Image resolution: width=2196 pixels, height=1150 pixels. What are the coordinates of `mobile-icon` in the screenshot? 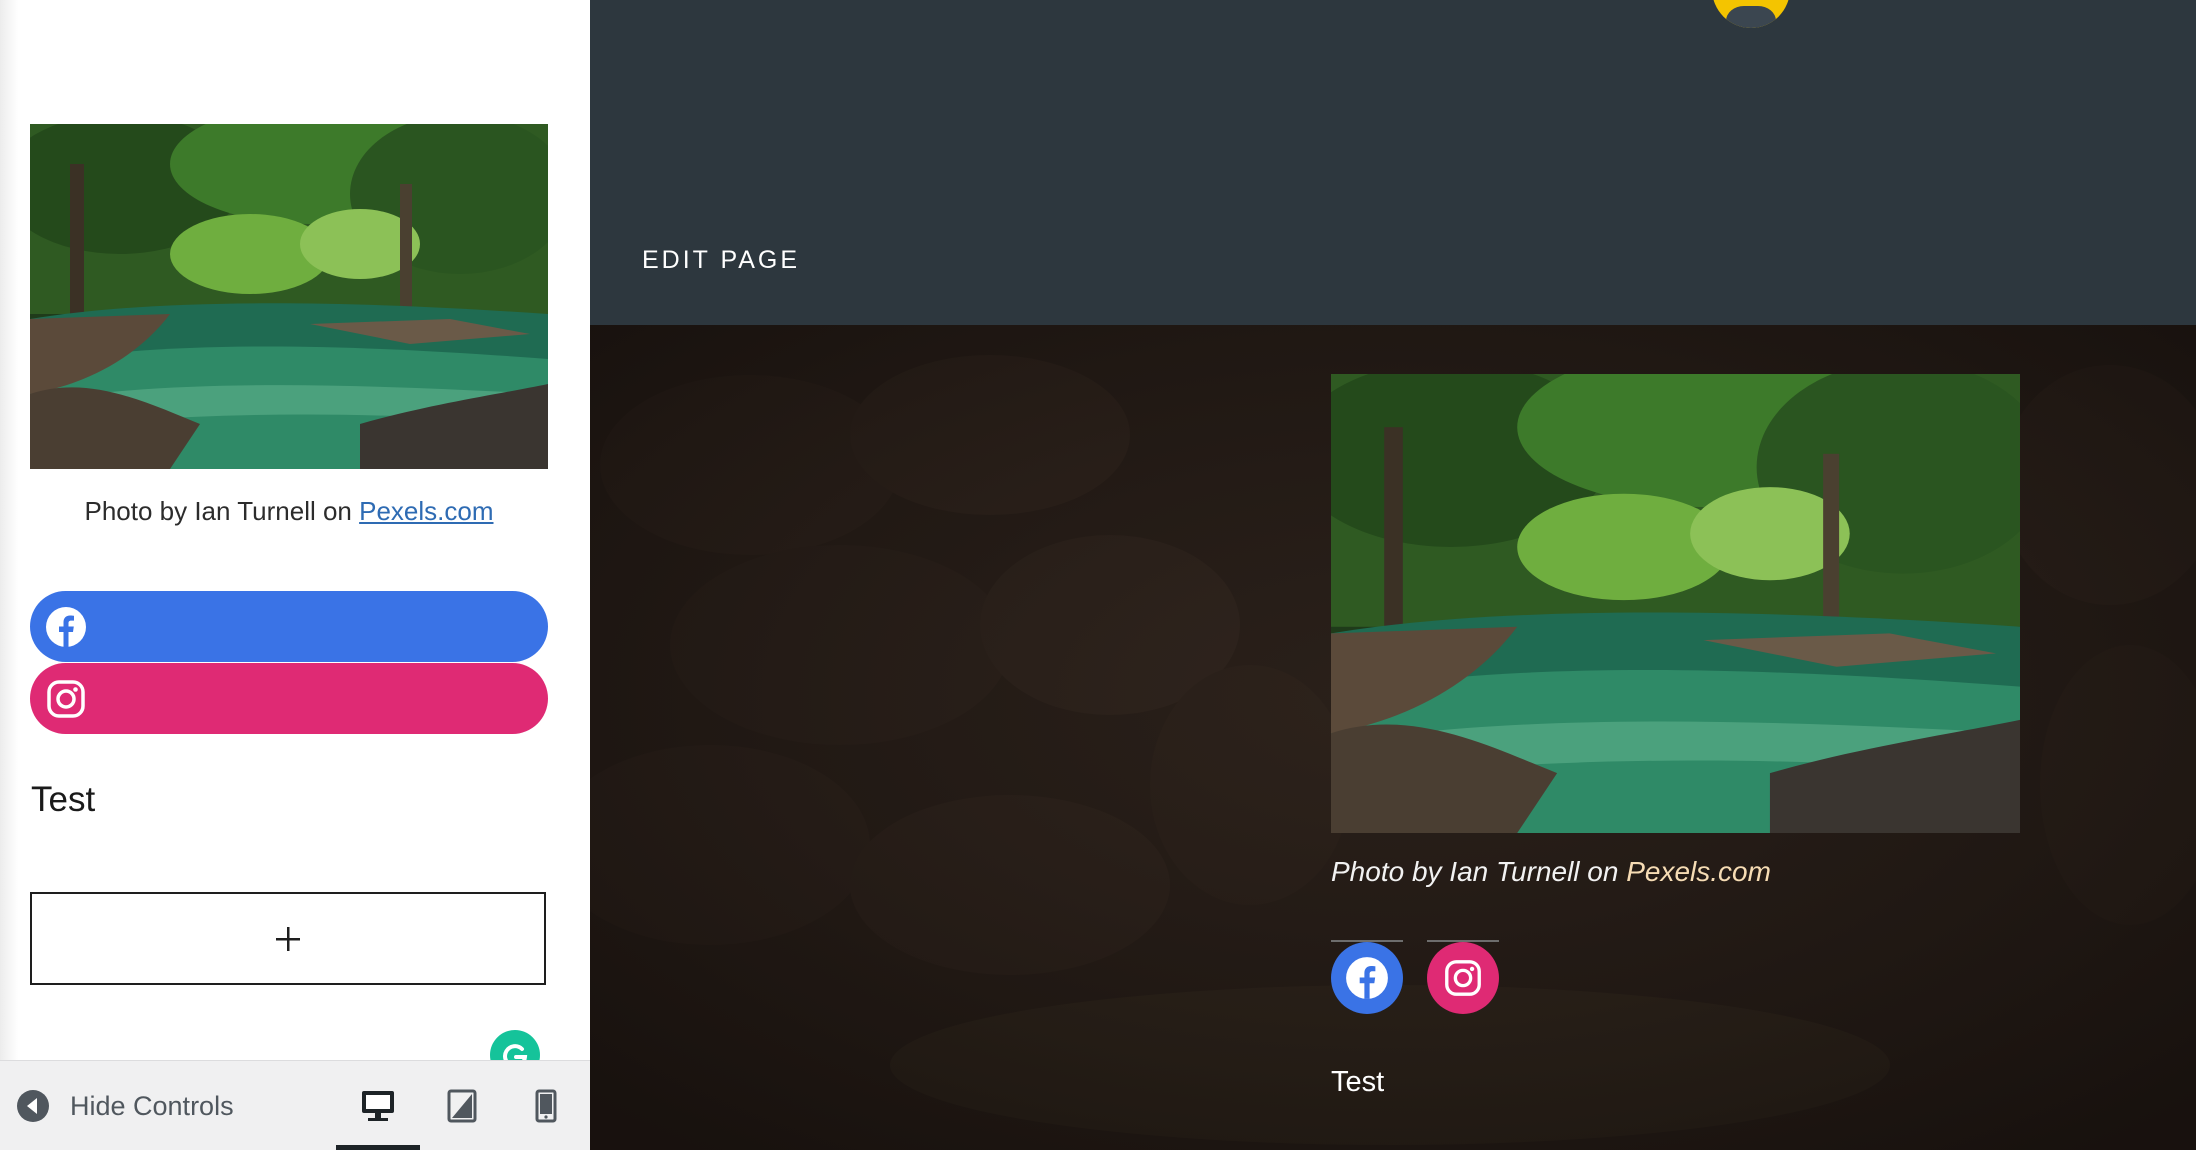 It's located at (546, 1106).